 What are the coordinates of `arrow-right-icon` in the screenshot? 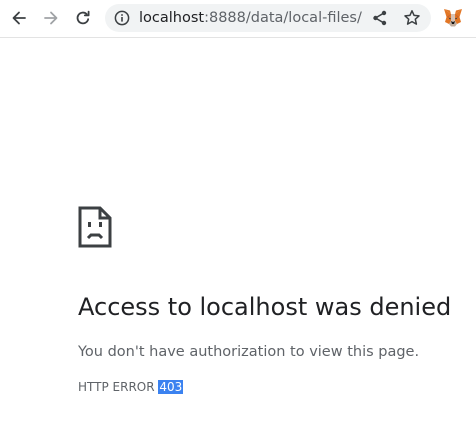 It's located at (51, 18).